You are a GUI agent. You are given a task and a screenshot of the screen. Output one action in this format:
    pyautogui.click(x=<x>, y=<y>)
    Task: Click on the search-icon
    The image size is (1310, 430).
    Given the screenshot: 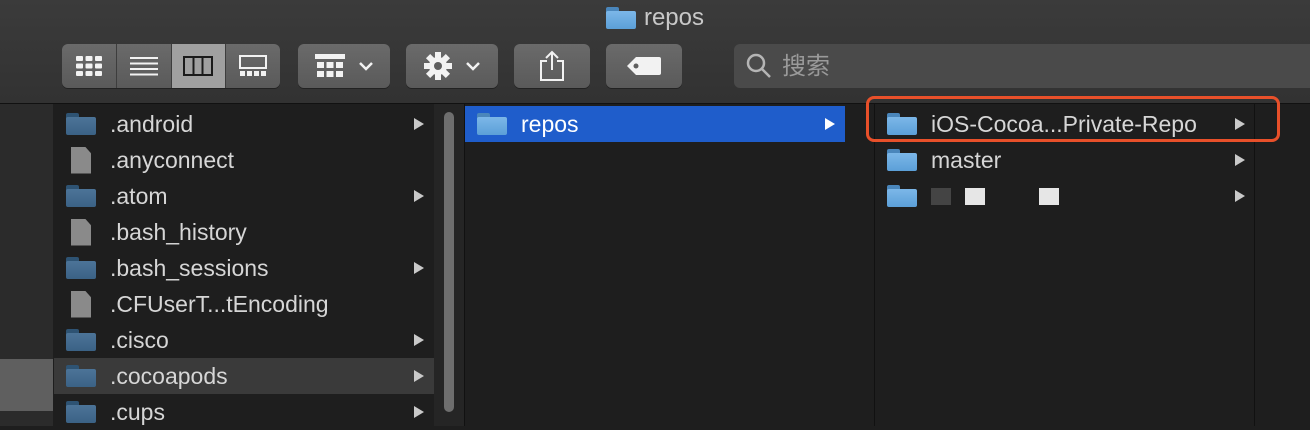 What is the action you would take?
    pyautogui.click(x=758, y=65)
    